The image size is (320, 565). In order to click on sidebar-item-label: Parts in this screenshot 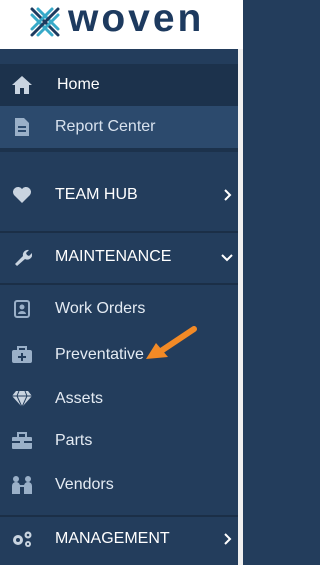, I will do `click(74, 440)`.